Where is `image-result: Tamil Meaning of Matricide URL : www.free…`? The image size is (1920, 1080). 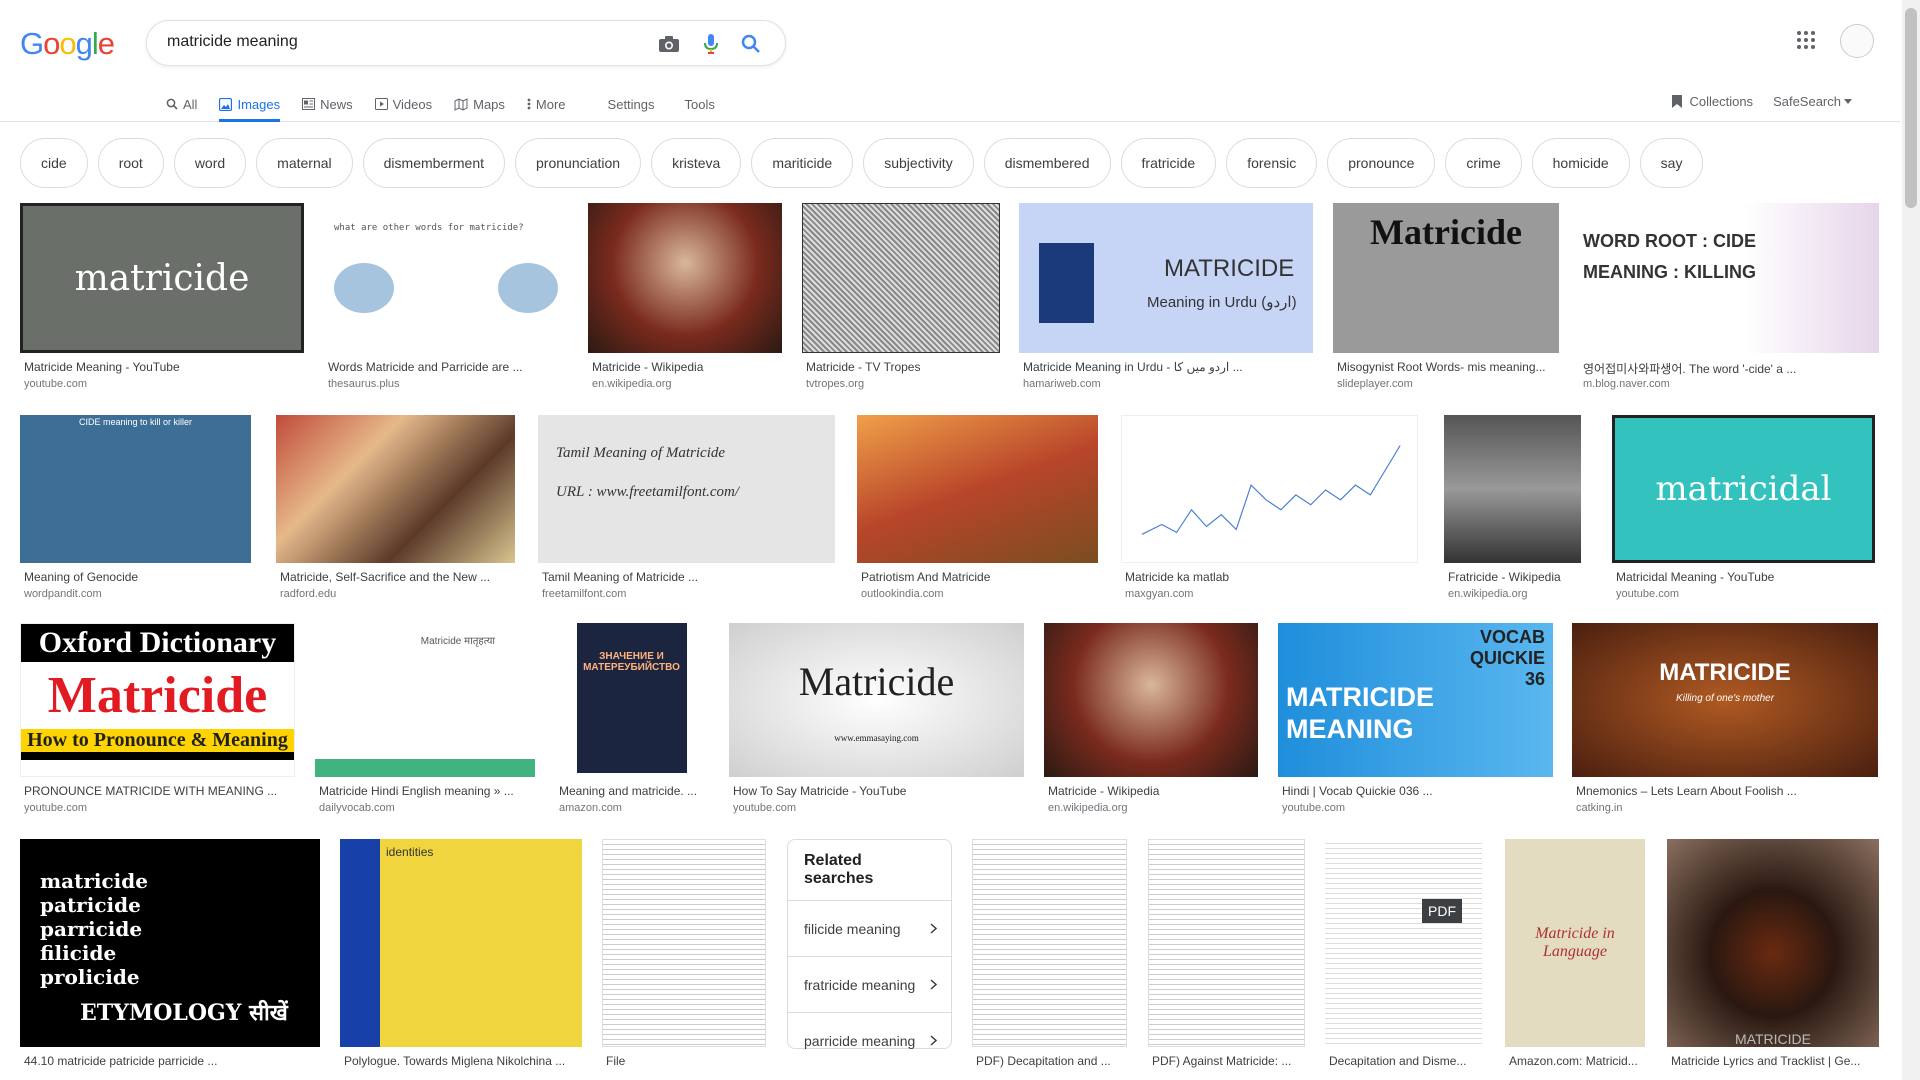
image-result: Tamil Meaning of Matricide URL : www.free… is located at coordinates (686, 514).